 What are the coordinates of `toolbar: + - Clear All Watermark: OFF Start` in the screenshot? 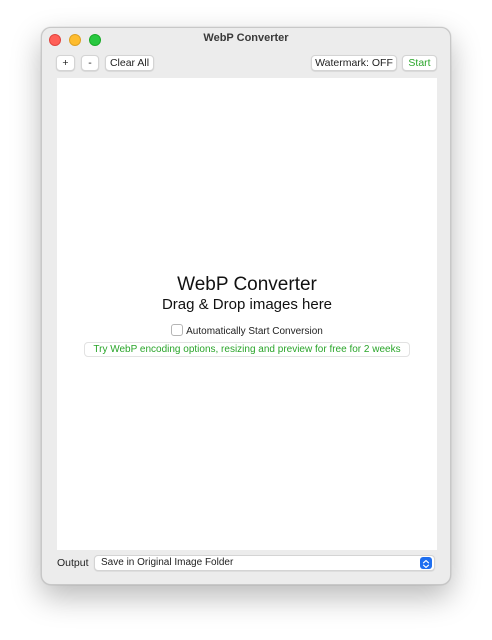 It's located at (246, 65).